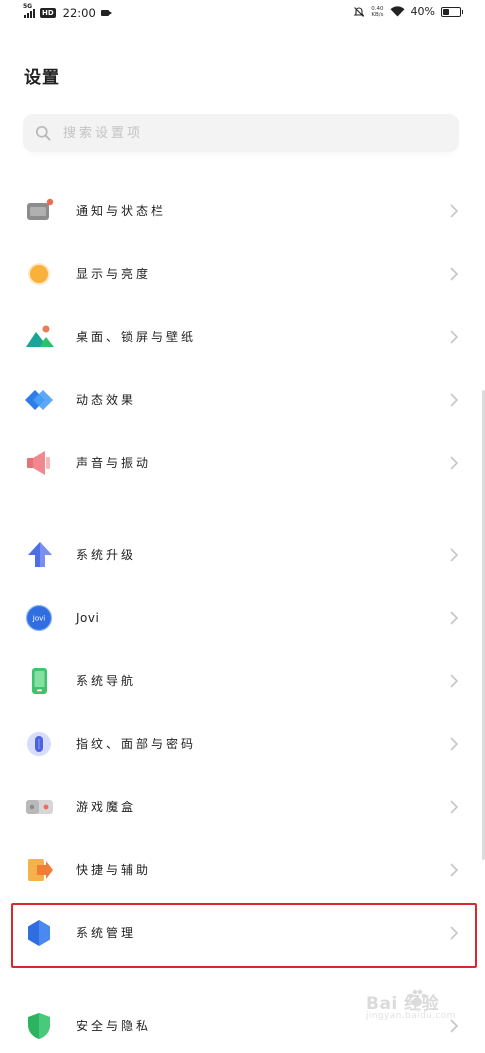  I want to click on battery-icon, so click(452, 11).